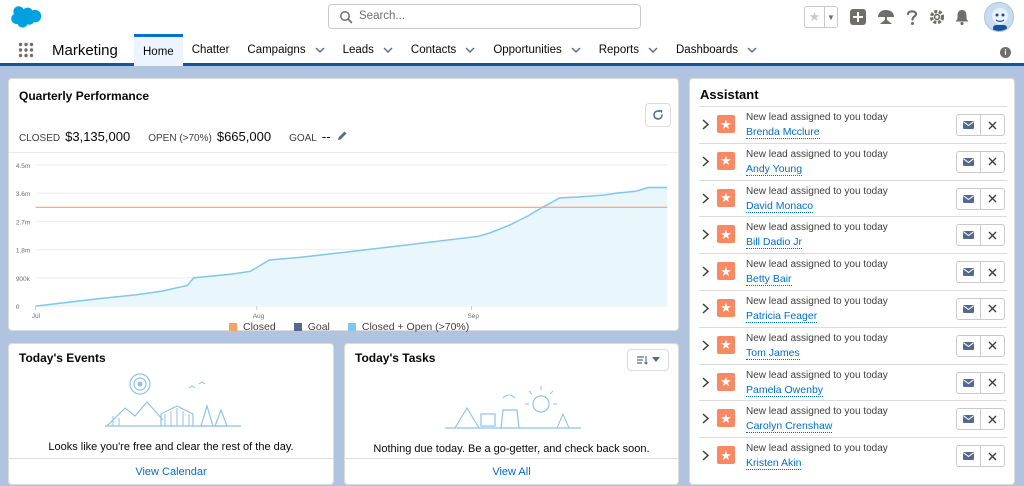  I want to click on star-icon: ★, so click(815, 17).